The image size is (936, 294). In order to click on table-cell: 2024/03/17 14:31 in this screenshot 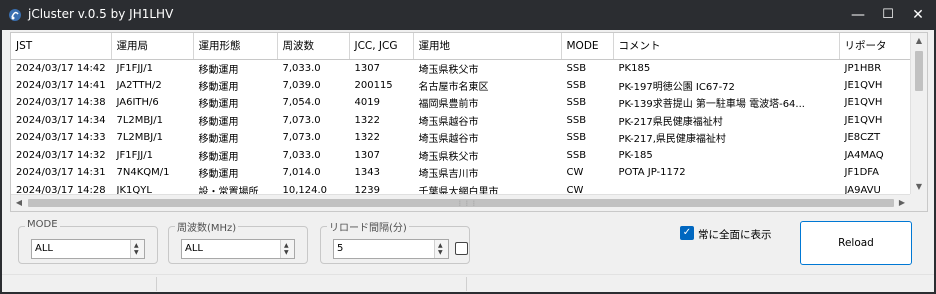, I will do `click(61, 173)`.